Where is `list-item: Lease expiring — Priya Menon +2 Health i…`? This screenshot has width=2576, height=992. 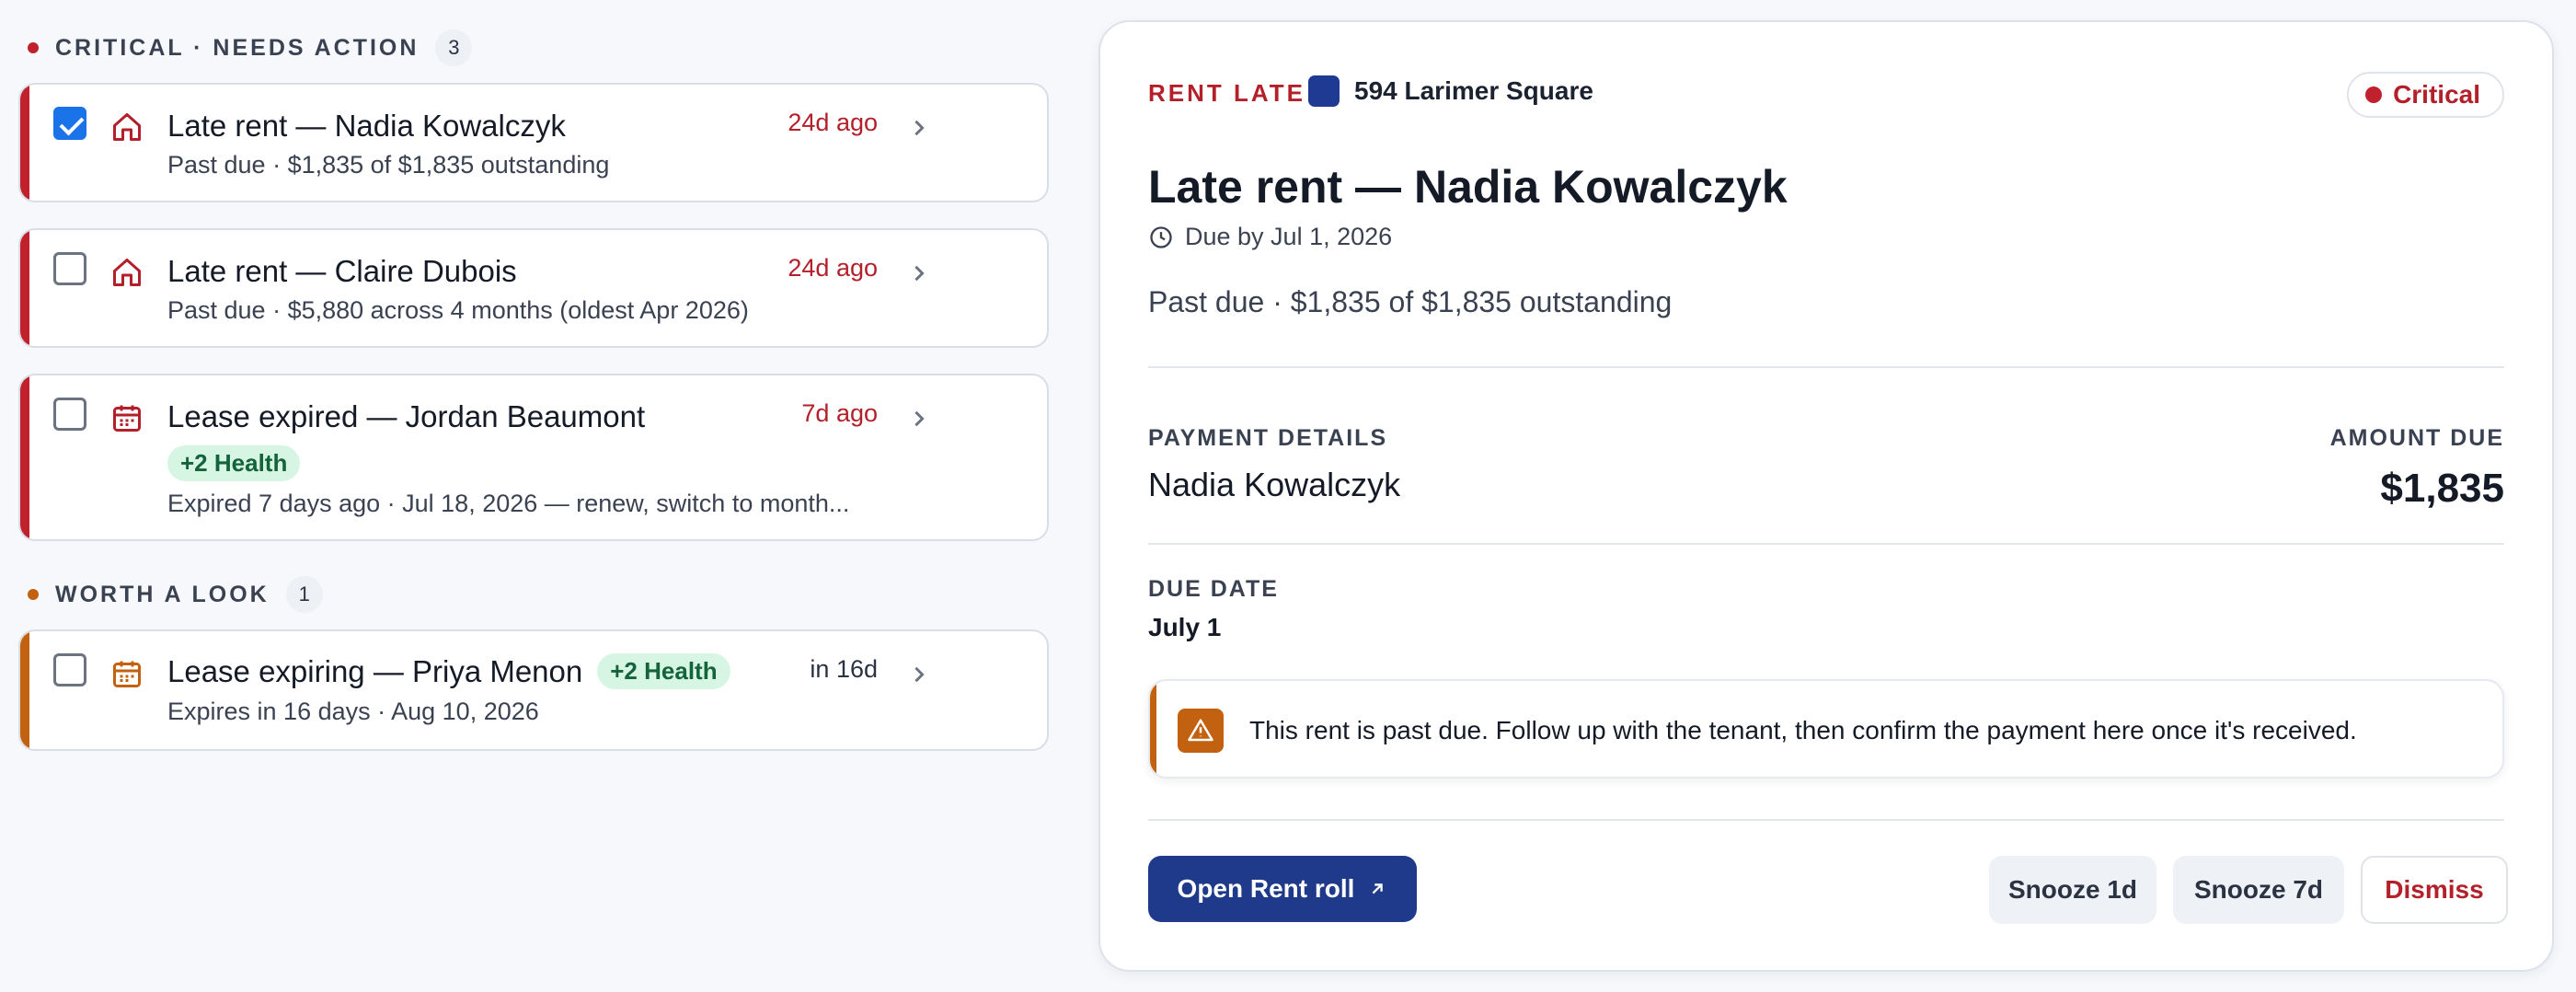
list-item: Lease expiring — Priya Menon +2 Health i… is located at coordinates (533, 690).